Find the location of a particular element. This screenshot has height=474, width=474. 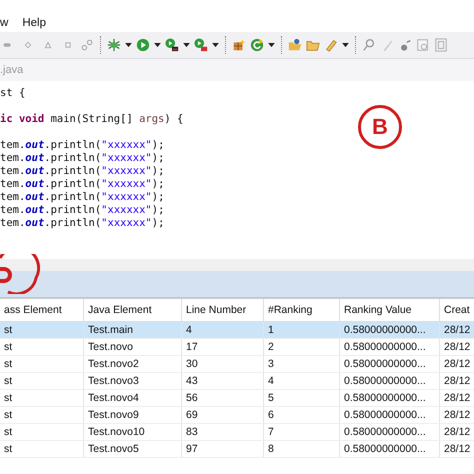

table-cell: 6 is located at coordinates (302, 415).